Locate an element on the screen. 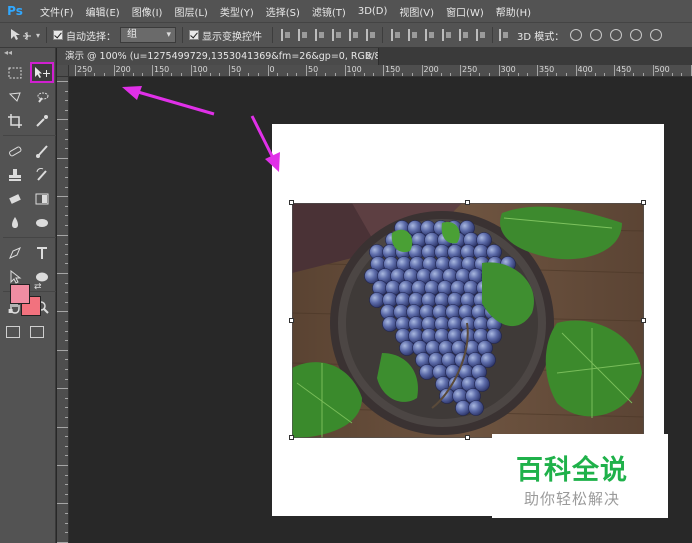  distribute-vcenter-icon is located at coordinates (413, 35).